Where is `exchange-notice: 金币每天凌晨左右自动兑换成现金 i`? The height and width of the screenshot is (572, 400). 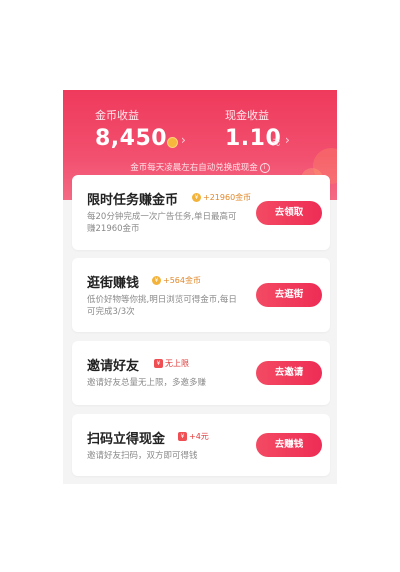 exchange-notice: 金币每天凌晨左右自动兑换成现金 i is located at coordinates (200, 167).